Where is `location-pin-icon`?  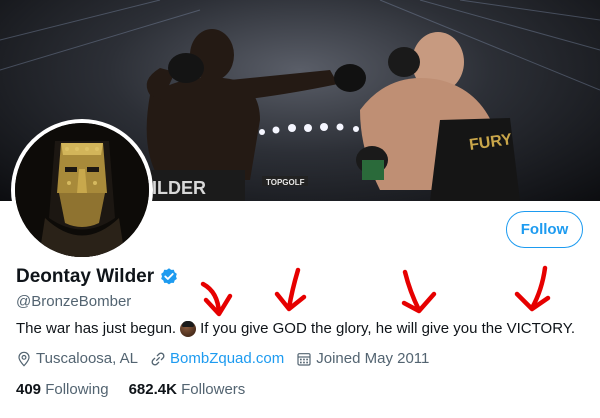 location-pin-icon is located at coordinates (24, 359).